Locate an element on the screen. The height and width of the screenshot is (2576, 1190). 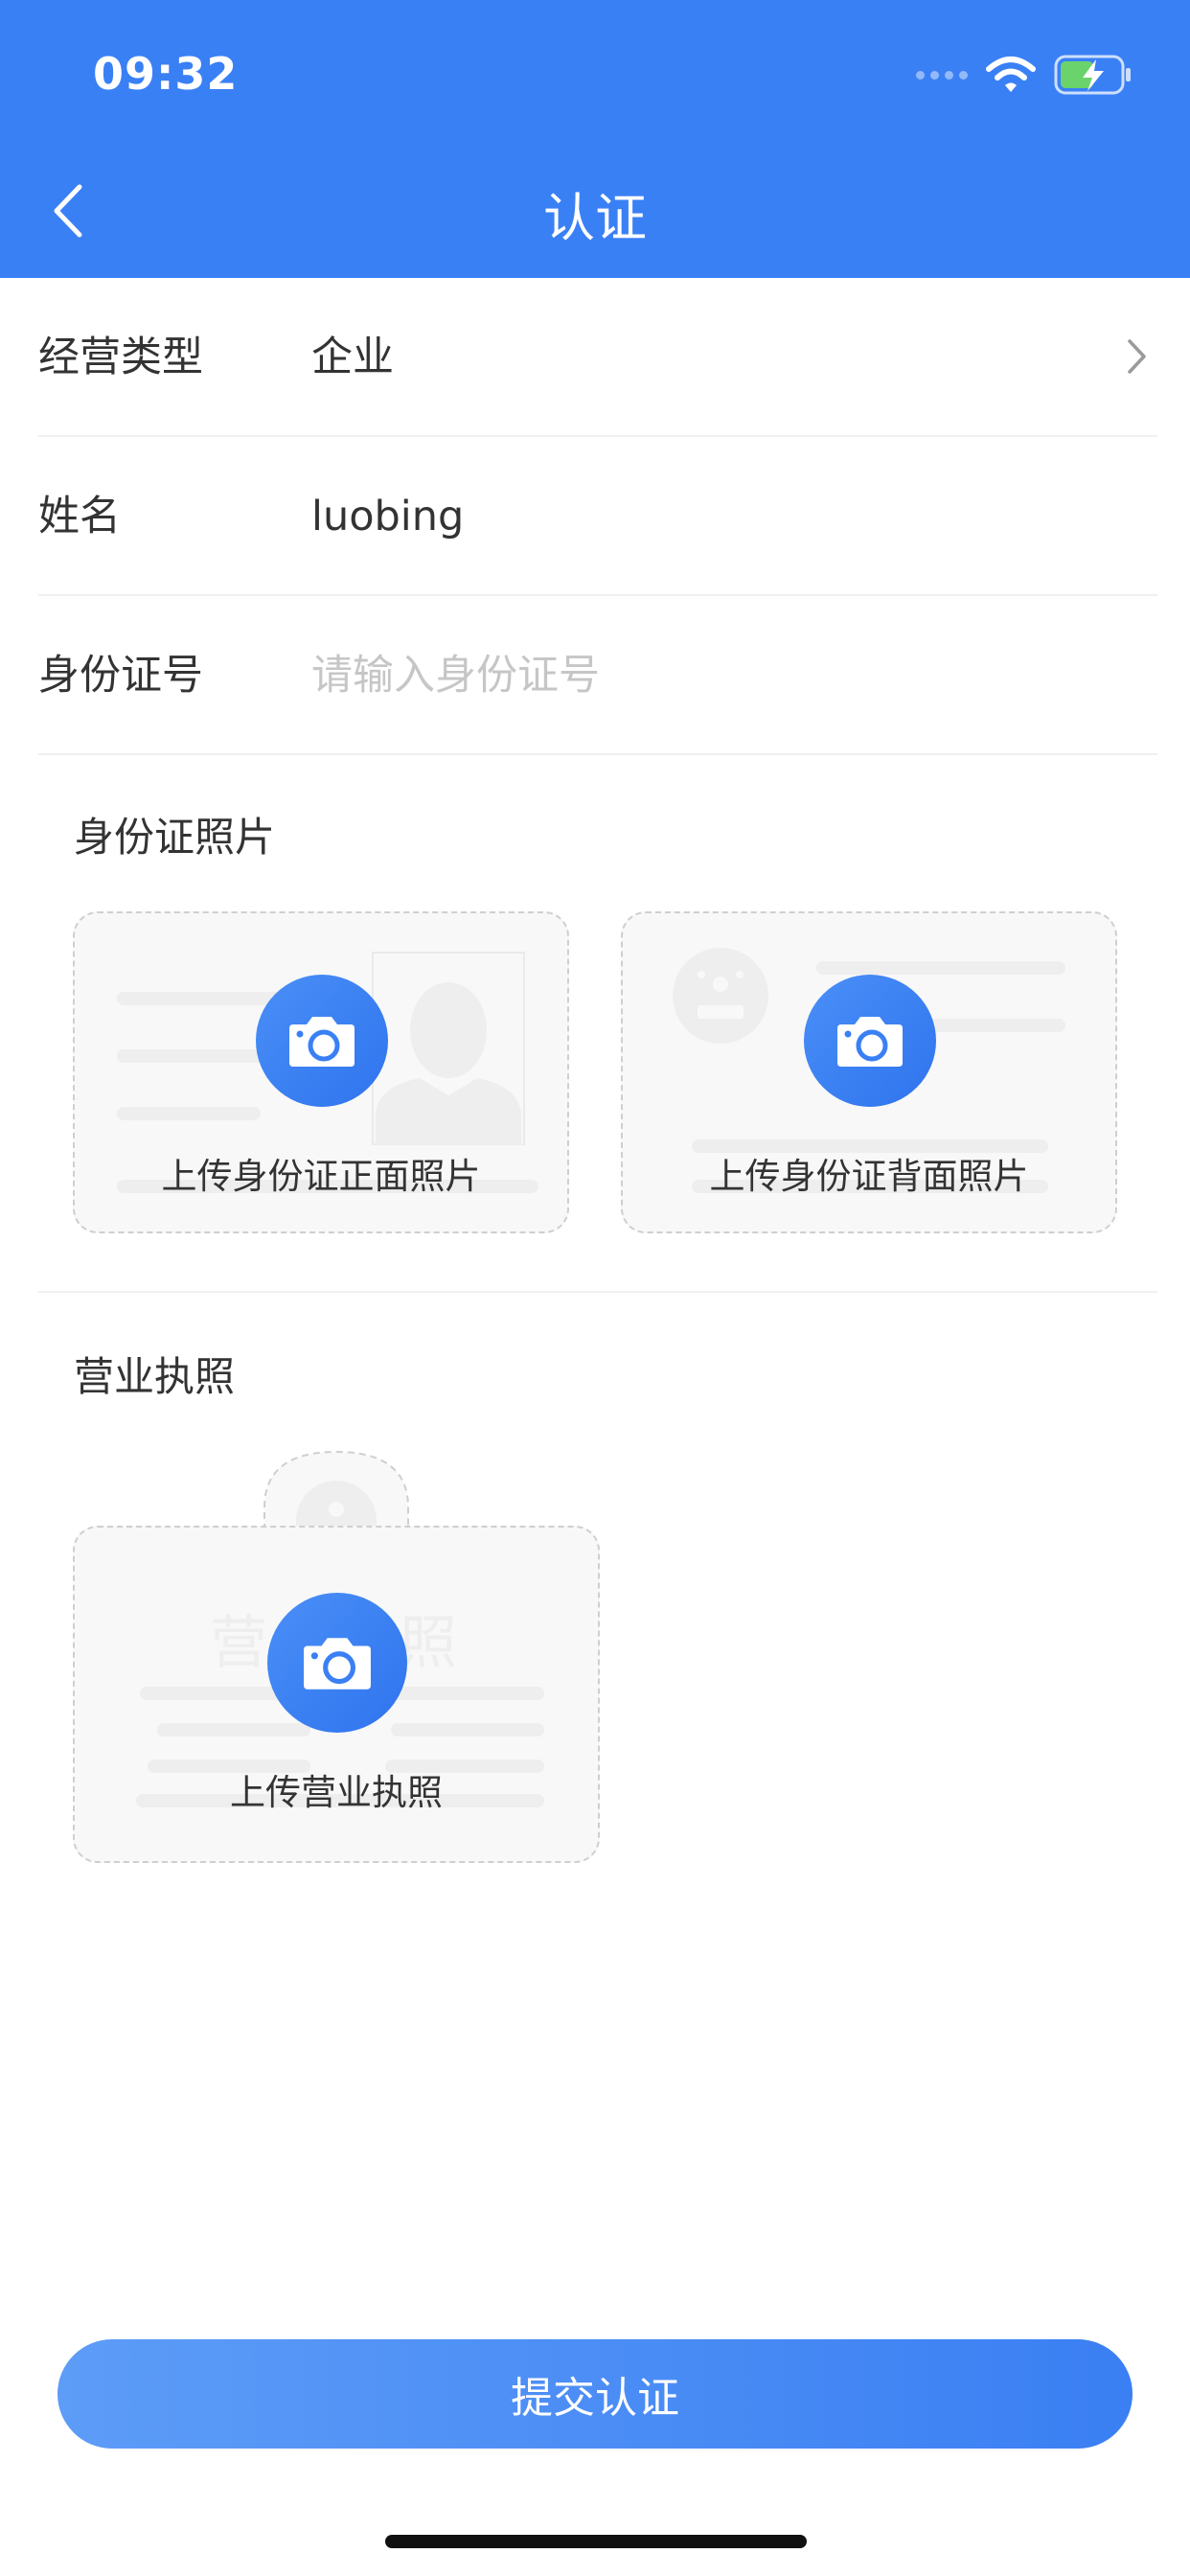
national-emblem-icon is located at coordinates (720, 996).